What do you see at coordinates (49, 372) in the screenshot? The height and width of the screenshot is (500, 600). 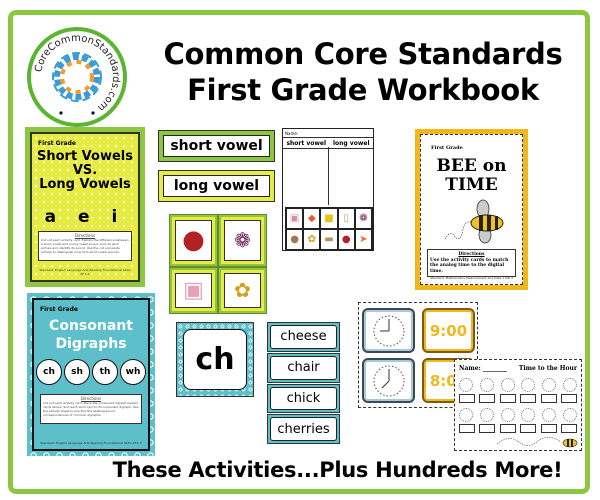 I see `digraph-circle: ch` at bounding box center [49, 372].